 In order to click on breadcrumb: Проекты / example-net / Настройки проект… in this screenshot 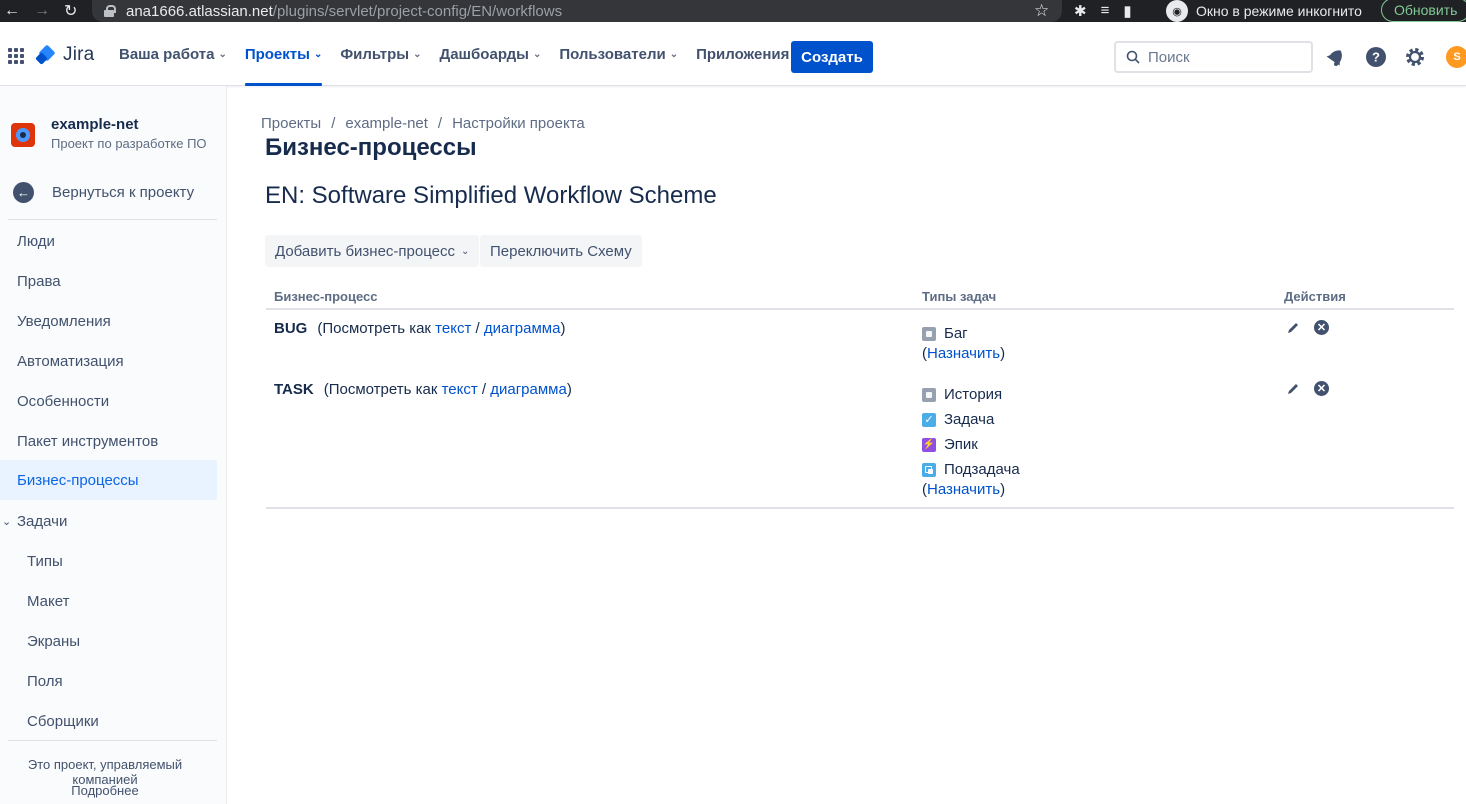, I will do `click(423, 123)`.